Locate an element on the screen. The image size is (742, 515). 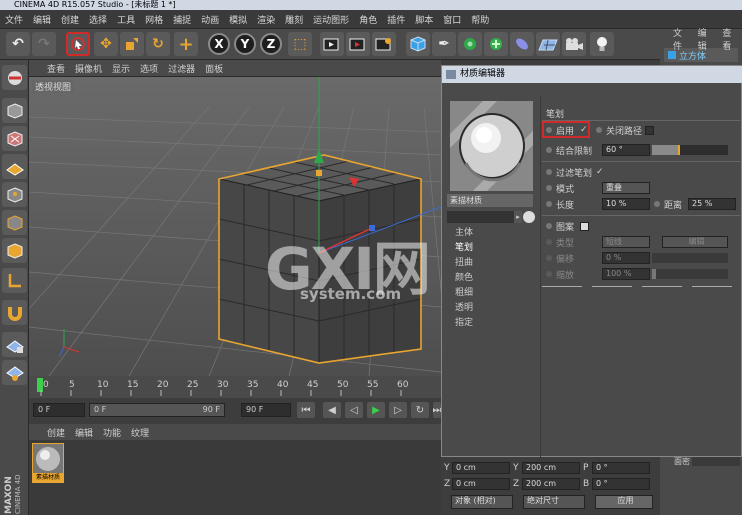
cube-object-icon is located at coordinates (418, 44).